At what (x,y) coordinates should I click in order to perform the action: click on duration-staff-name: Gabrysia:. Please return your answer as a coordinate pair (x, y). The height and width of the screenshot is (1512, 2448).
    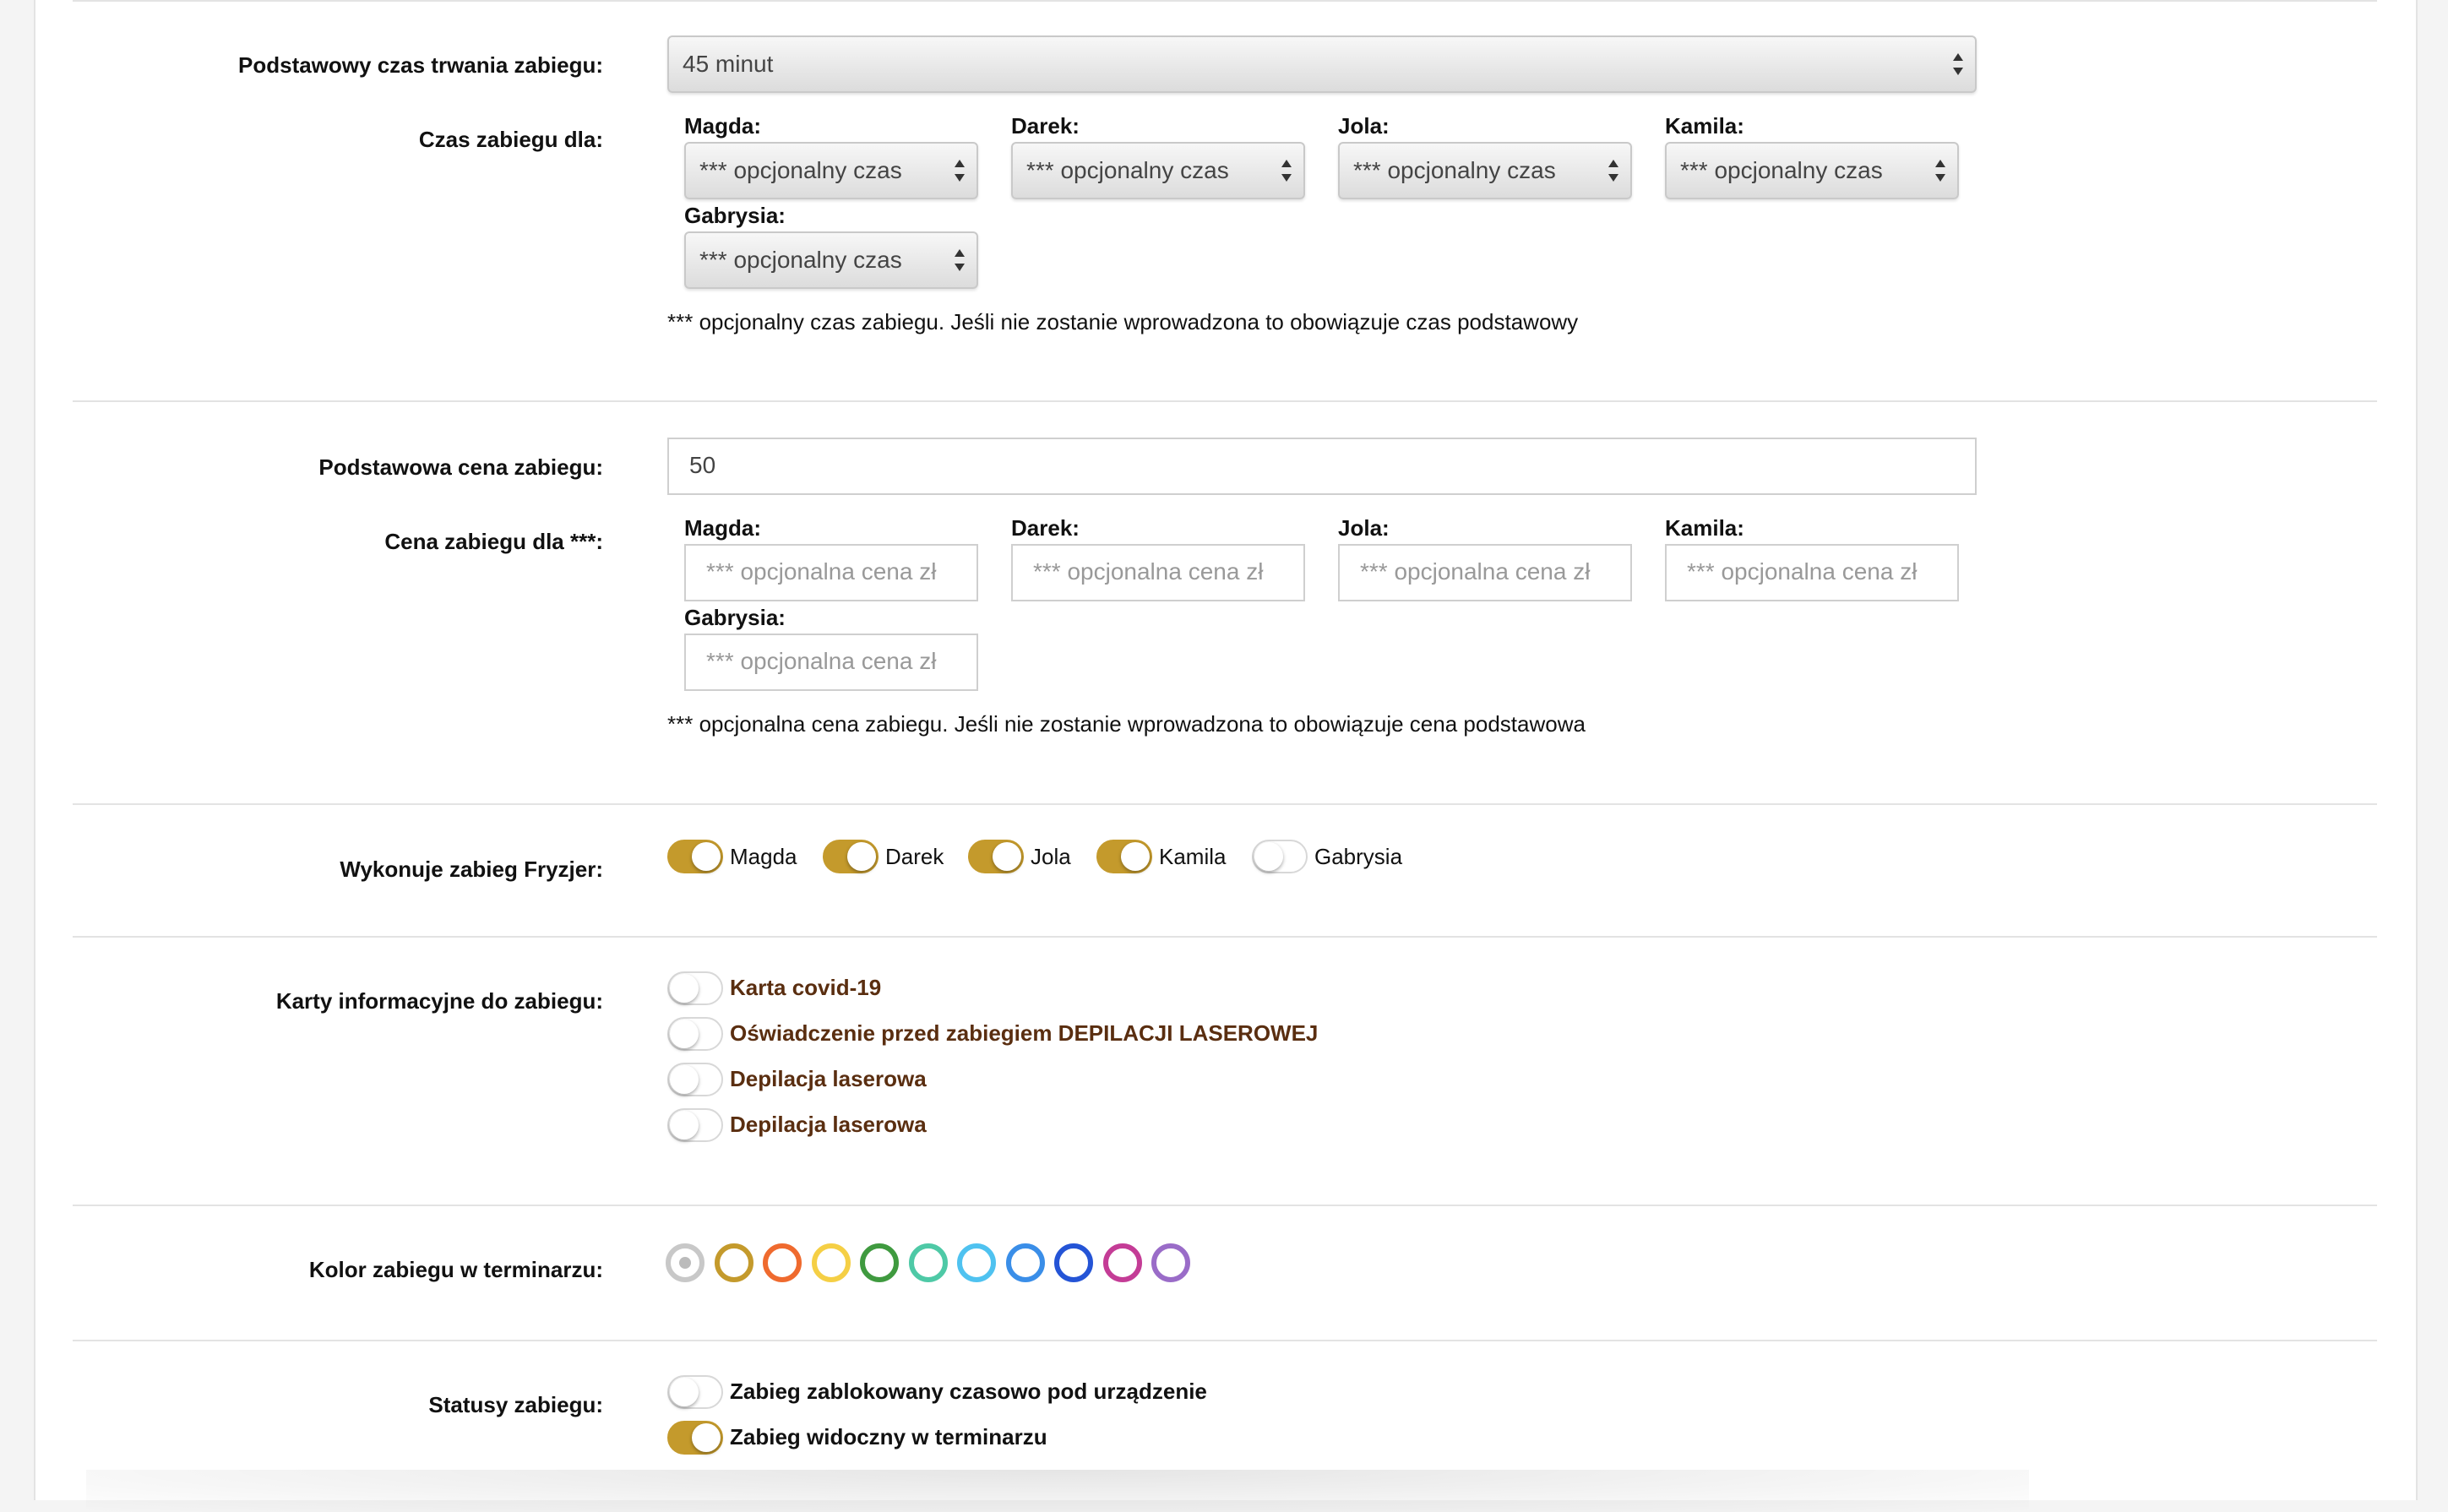
    Looking at the image, I should click on (735, 215).